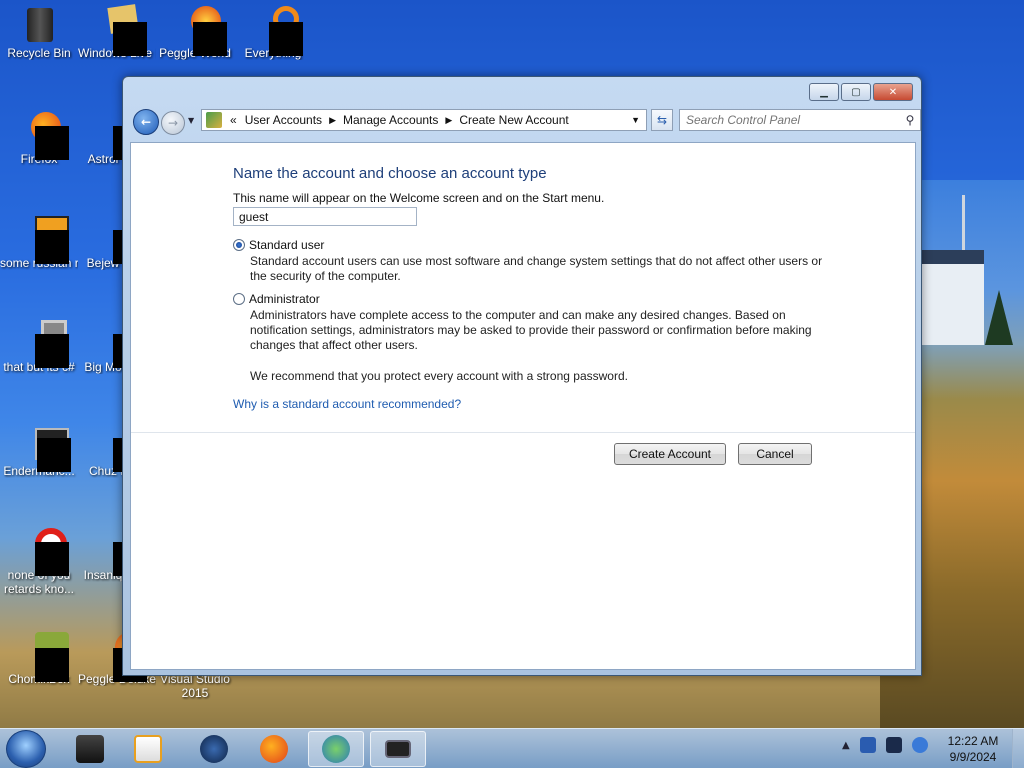 The width and height of the screenshot is (1024, 768). What do you see at coordinates (284, 299) in the screenshot?
I see `administrator-label: Administrator` at bounding box center [284, 299].